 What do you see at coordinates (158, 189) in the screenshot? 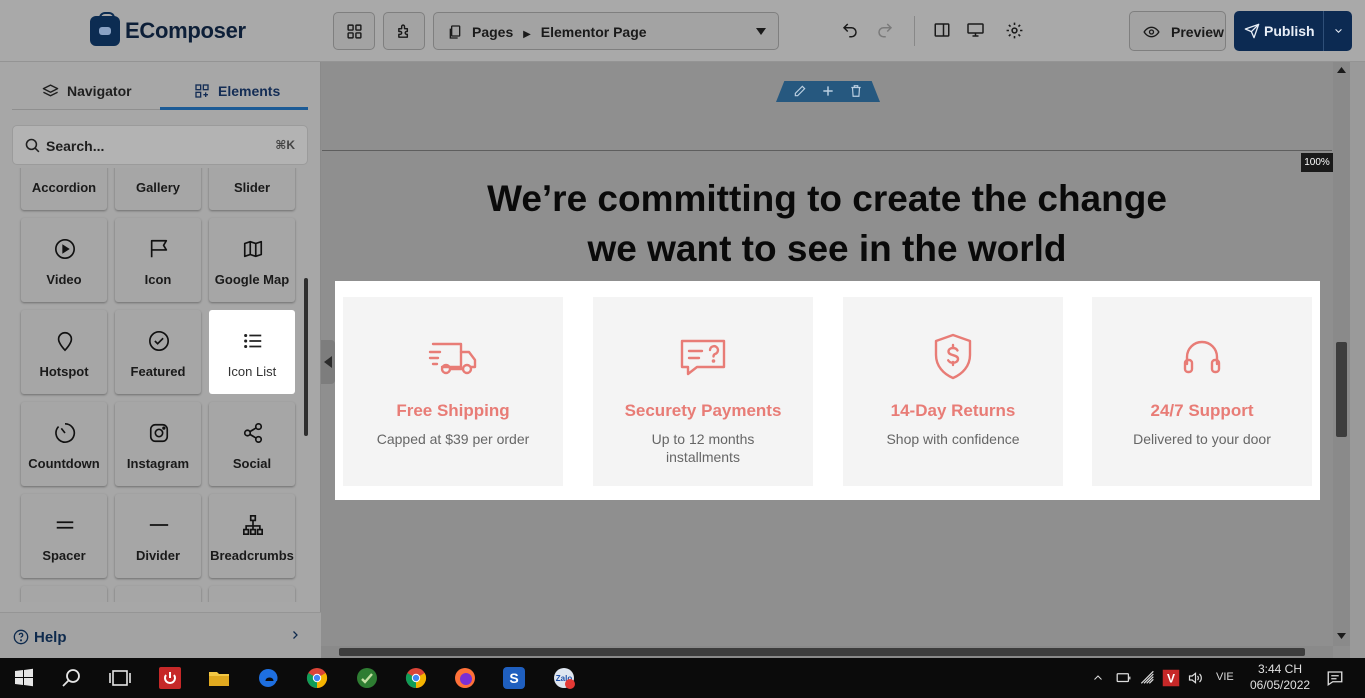
I see `element-gallery: Gallery` at bounding box center [158, 189].